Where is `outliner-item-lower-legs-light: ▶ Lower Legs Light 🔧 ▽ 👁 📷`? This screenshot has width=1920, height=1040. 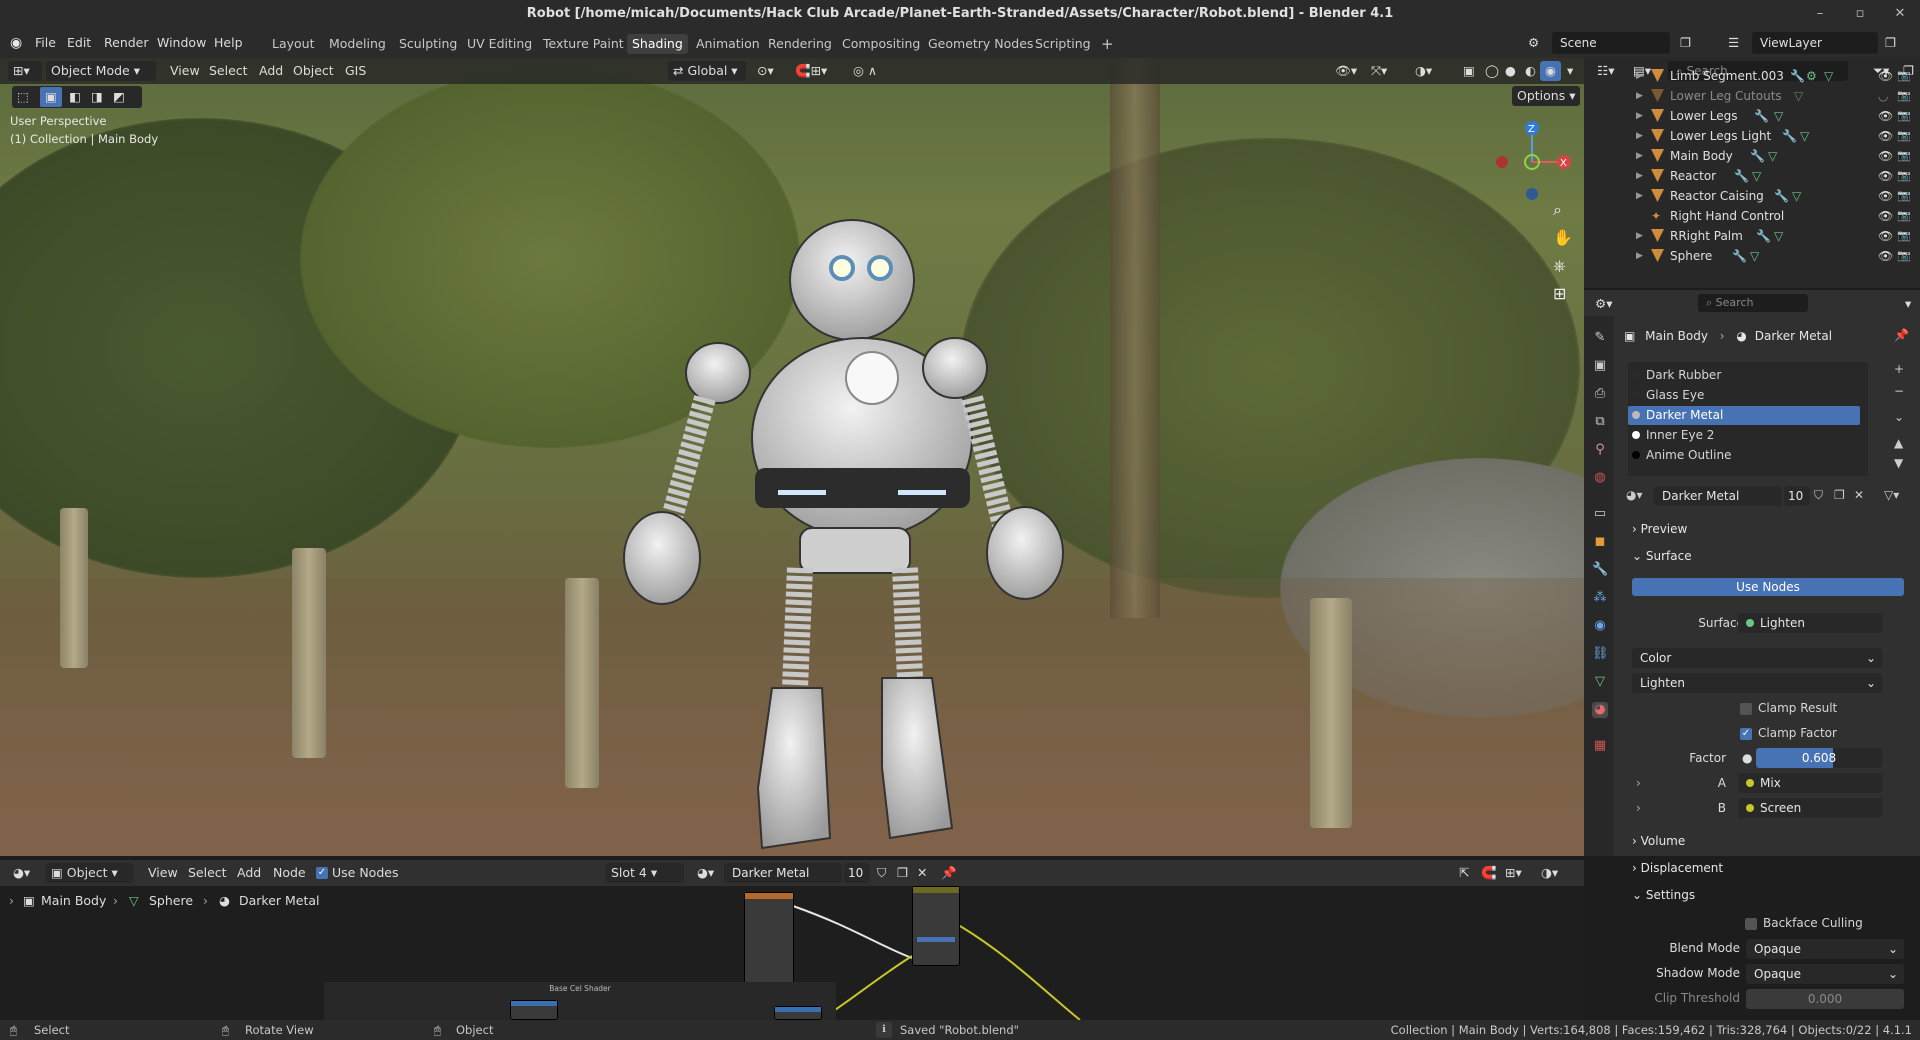 outliner-item-lower-legs-light: ▶ Lower Legs Light 🔧 ▽ 👁 📷 is located at coordinates (1752, 136).